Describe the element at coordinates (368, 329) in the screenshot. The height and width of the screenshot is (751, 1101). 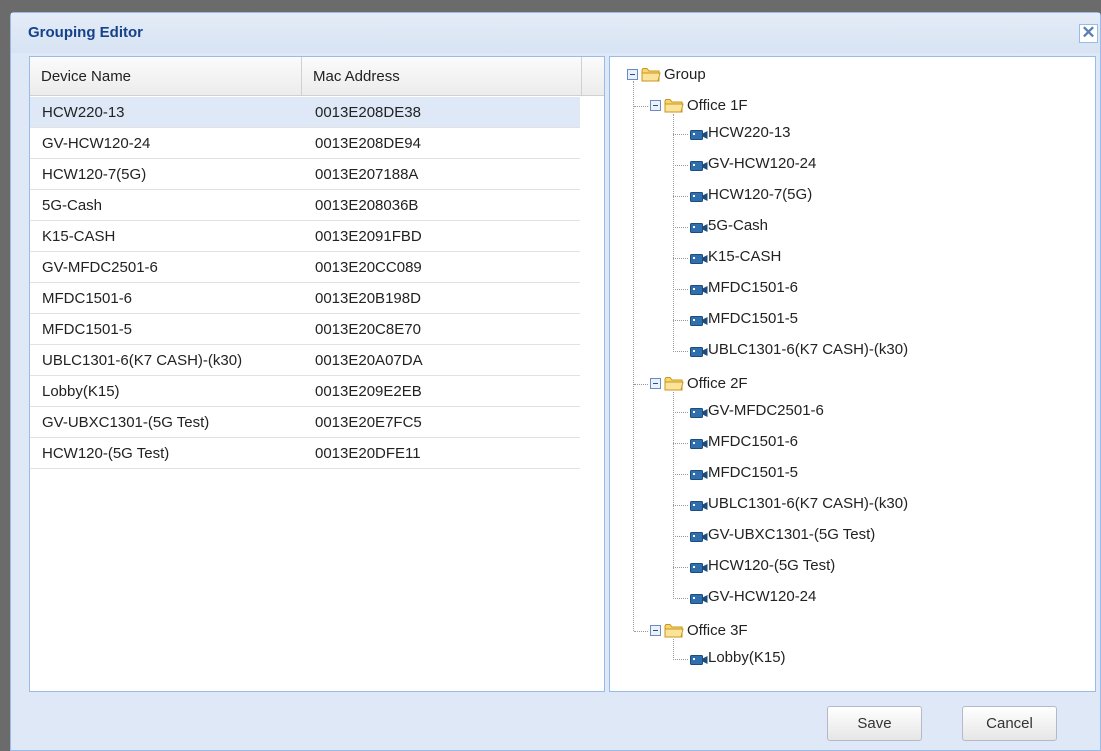
I see `mac-address-cell: 0013E20C8E70` at that location.